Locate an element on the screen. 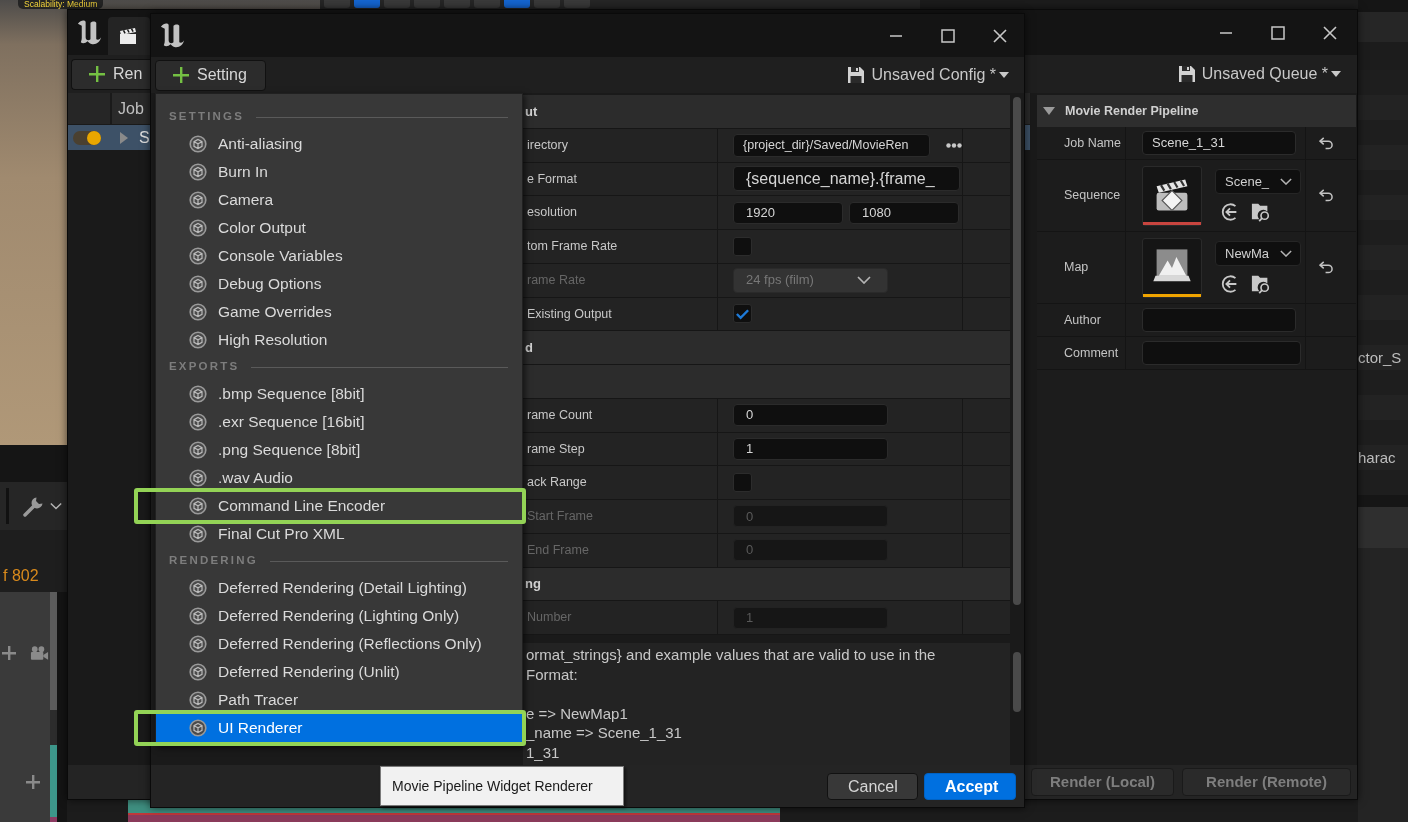  menu-item: Deferred Rendering (Detail Lighting) is located at coordinates (339, 588).